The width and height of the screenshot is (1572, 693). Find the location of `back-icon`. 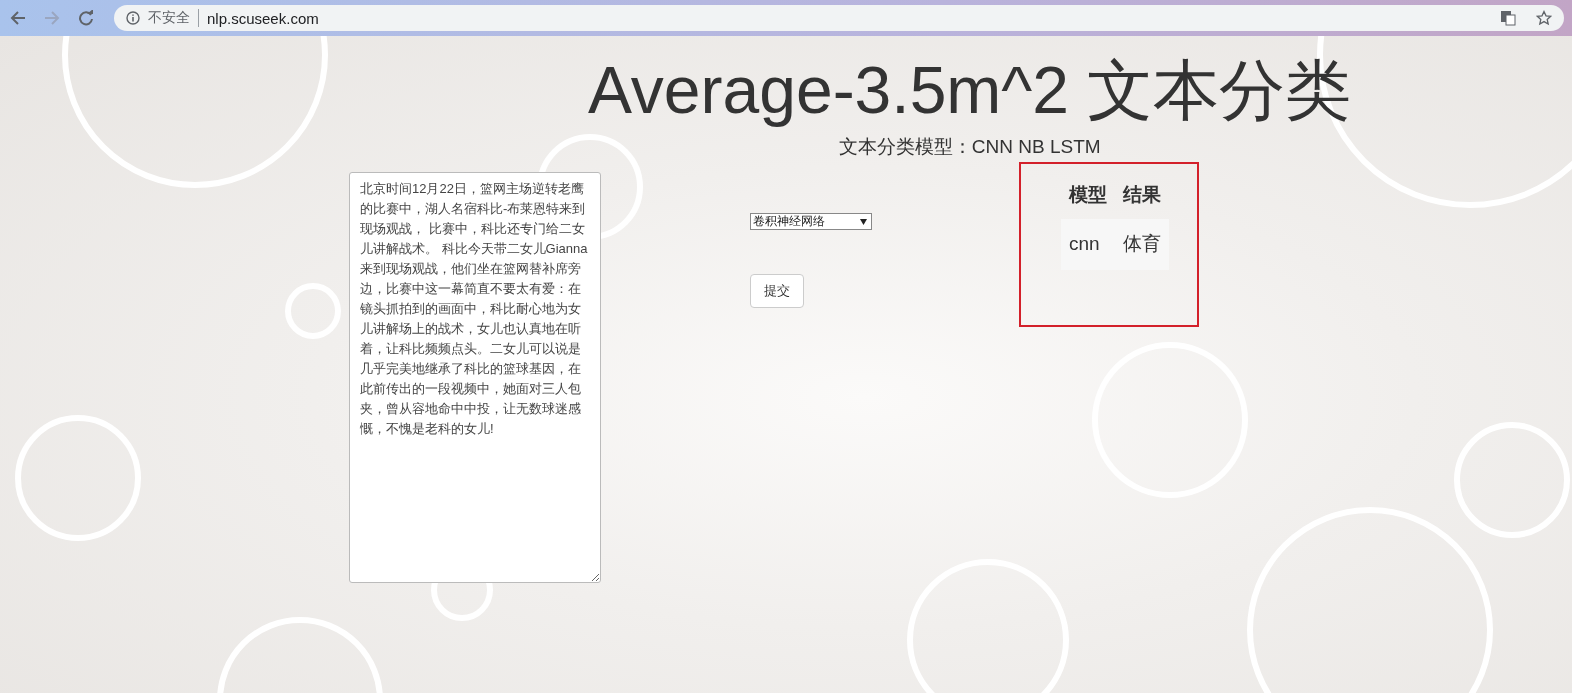

back-icon is located at coordinates (18, 18).